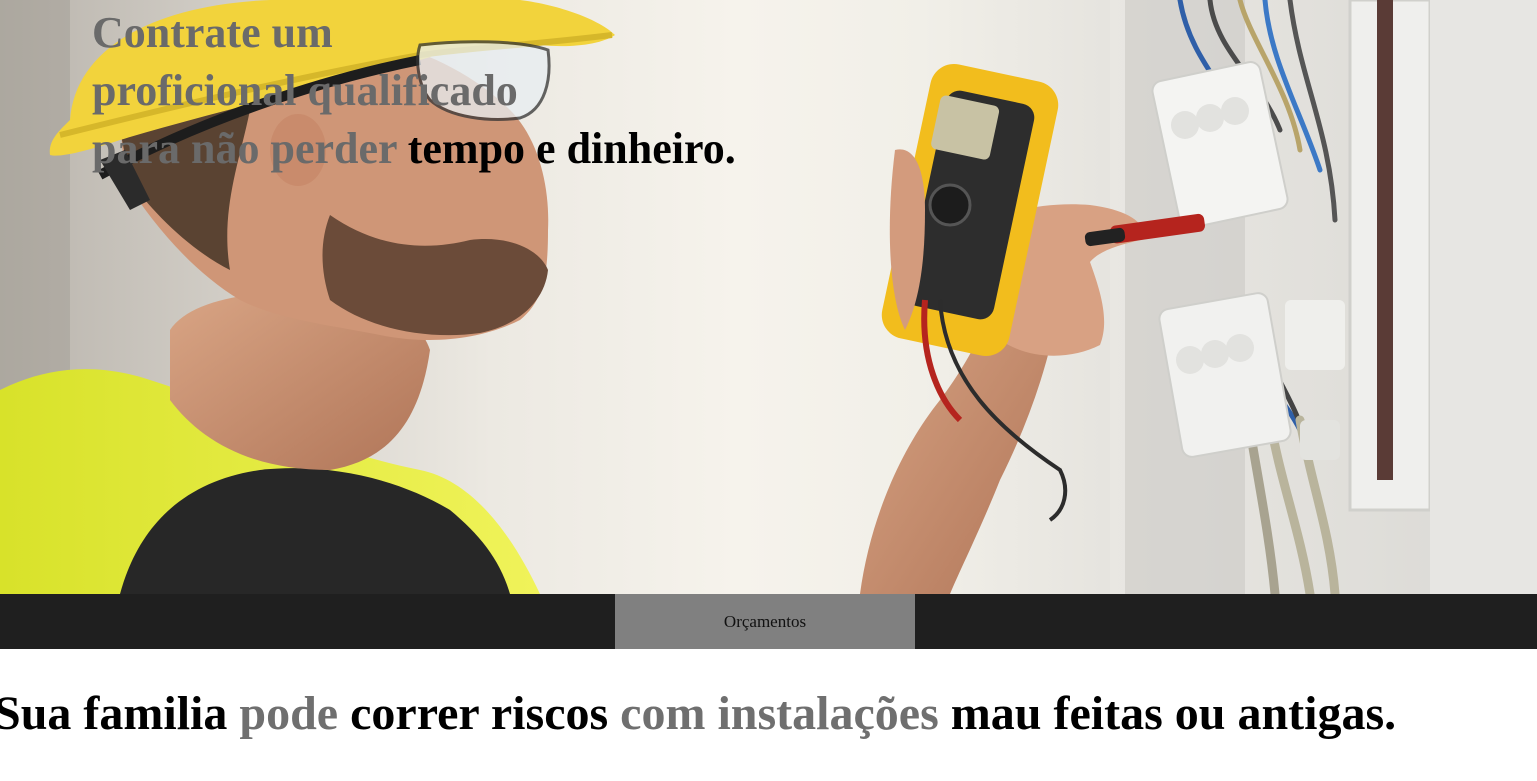 The image size is (1537, 781). What do you see at coordinates (305, 90) in the screenshot?
I see `hero-title-line2: proficional qualificado` at bounding box center [305, 90].